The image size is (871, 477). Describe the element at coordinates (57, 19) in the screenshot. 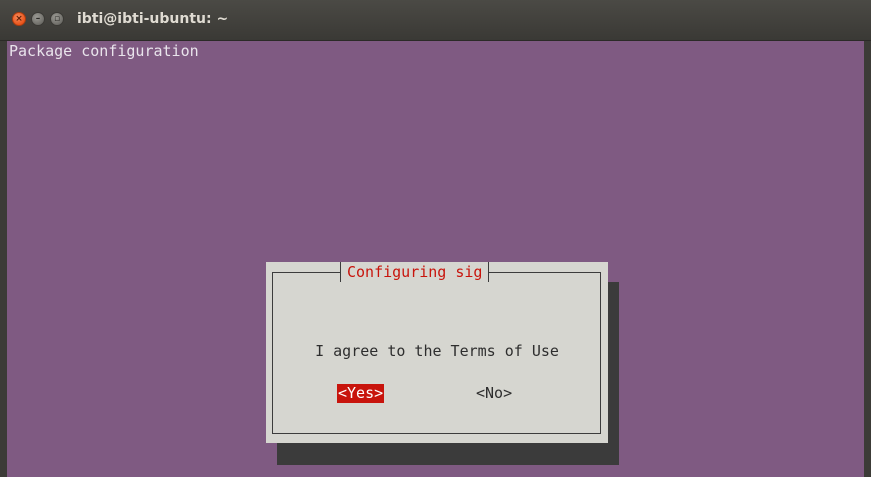

I see `maximize-icon: ▫` at that location.